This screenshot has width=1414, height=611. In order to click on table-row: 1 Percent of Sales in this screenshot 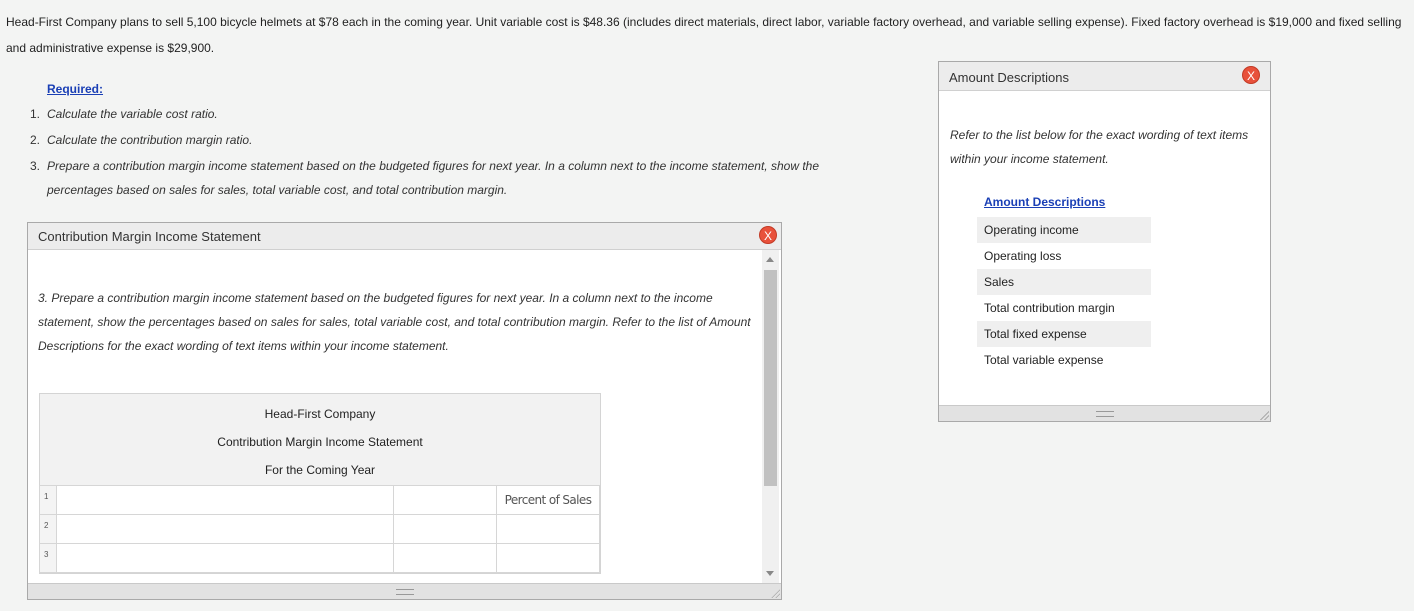, I will do `click(319, 500)`.